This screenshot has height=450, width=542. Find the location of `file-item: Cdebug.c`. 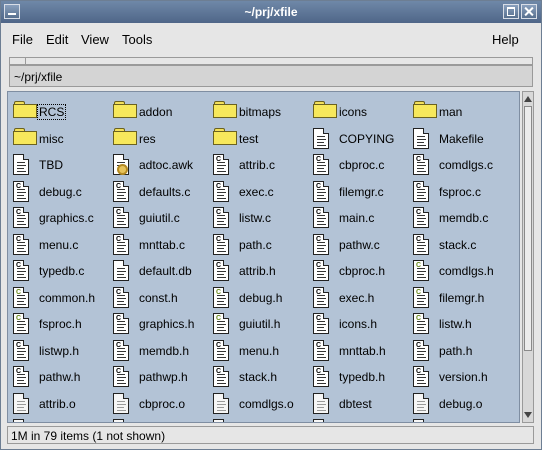

file-item: Cdebug.c is located at coordinates (62, 191).